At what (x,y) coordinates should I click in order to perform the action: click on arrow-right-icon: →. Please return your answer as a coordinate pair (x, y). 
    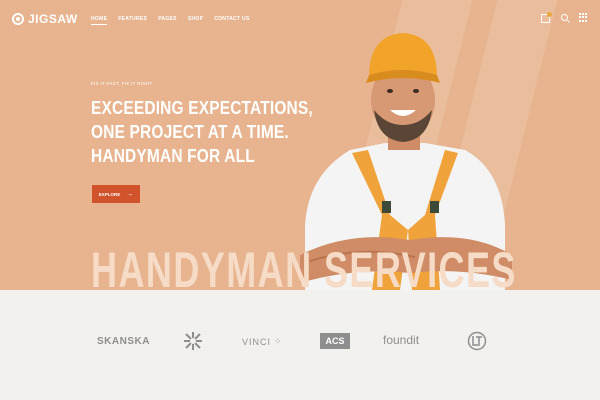
    Looking at the image, I should click on (130, 194).